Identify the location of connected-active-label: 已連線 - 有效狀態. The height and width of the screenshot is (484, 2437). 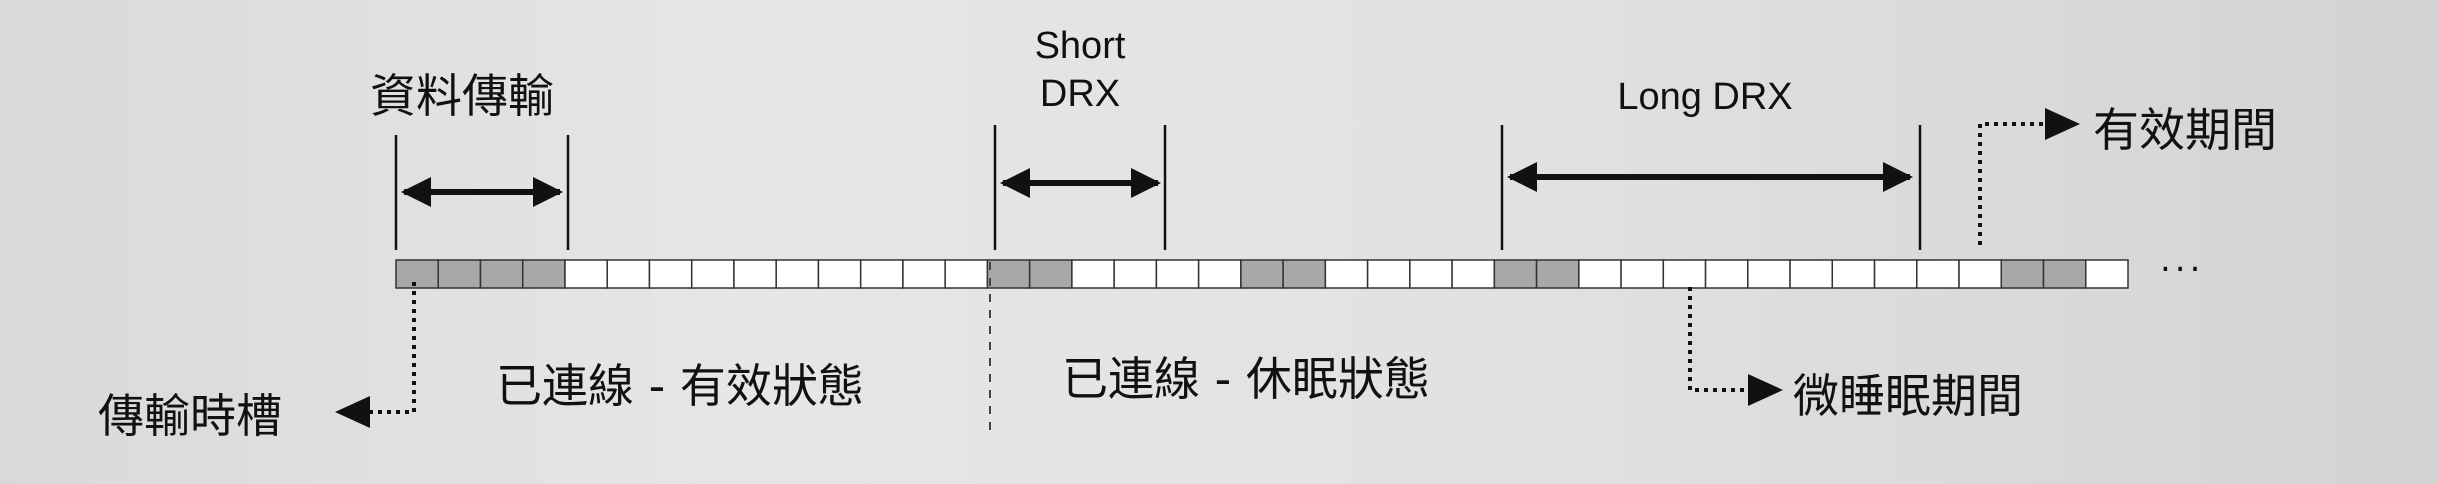
(680, 386).